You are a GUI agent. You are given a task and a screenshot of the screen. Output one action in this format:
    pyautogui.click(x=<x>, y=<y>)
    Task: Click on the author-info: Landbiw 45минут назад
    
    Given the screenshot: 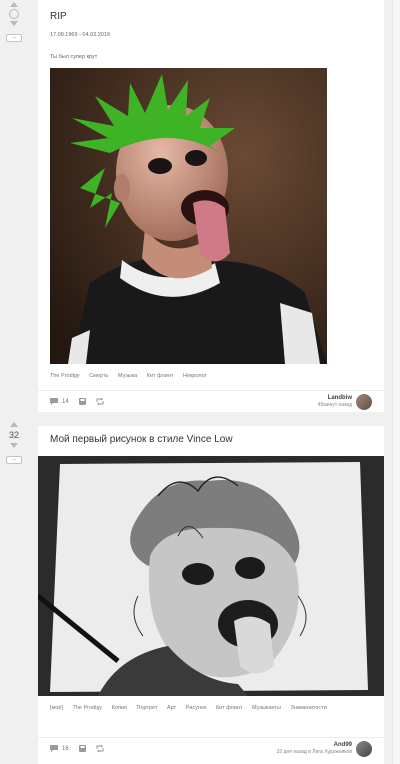 What is the action you would take?
    pyautogui.click(x=335, y=402)
    